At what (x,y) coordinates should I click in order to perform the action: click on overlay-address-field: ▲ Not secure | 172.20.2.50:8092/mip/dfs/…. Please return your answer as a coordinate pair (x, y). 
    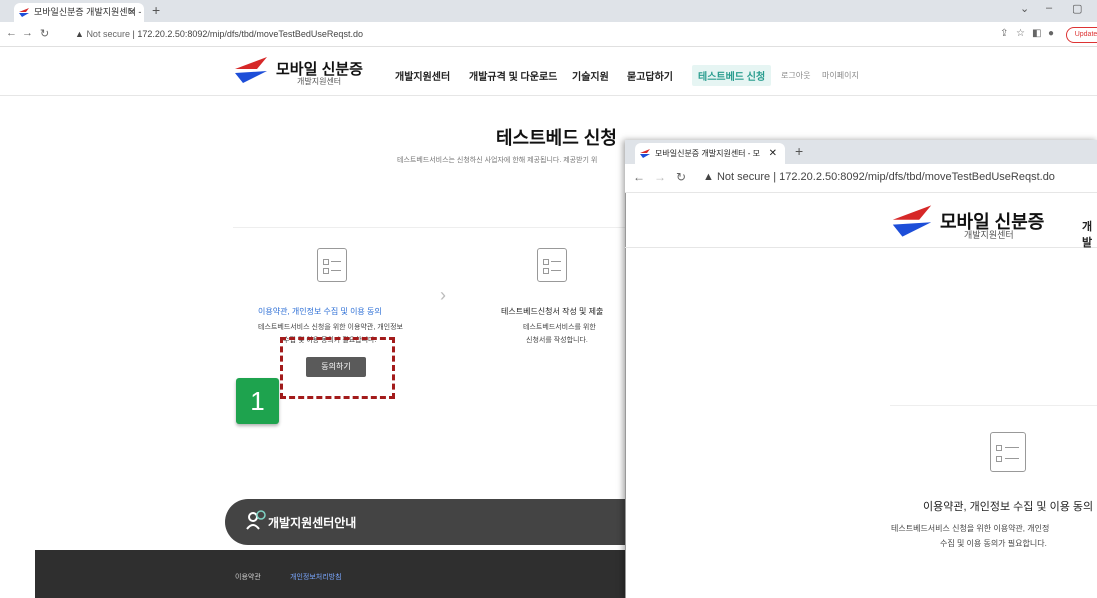
    Looking at the image, I should click on (879, 177).